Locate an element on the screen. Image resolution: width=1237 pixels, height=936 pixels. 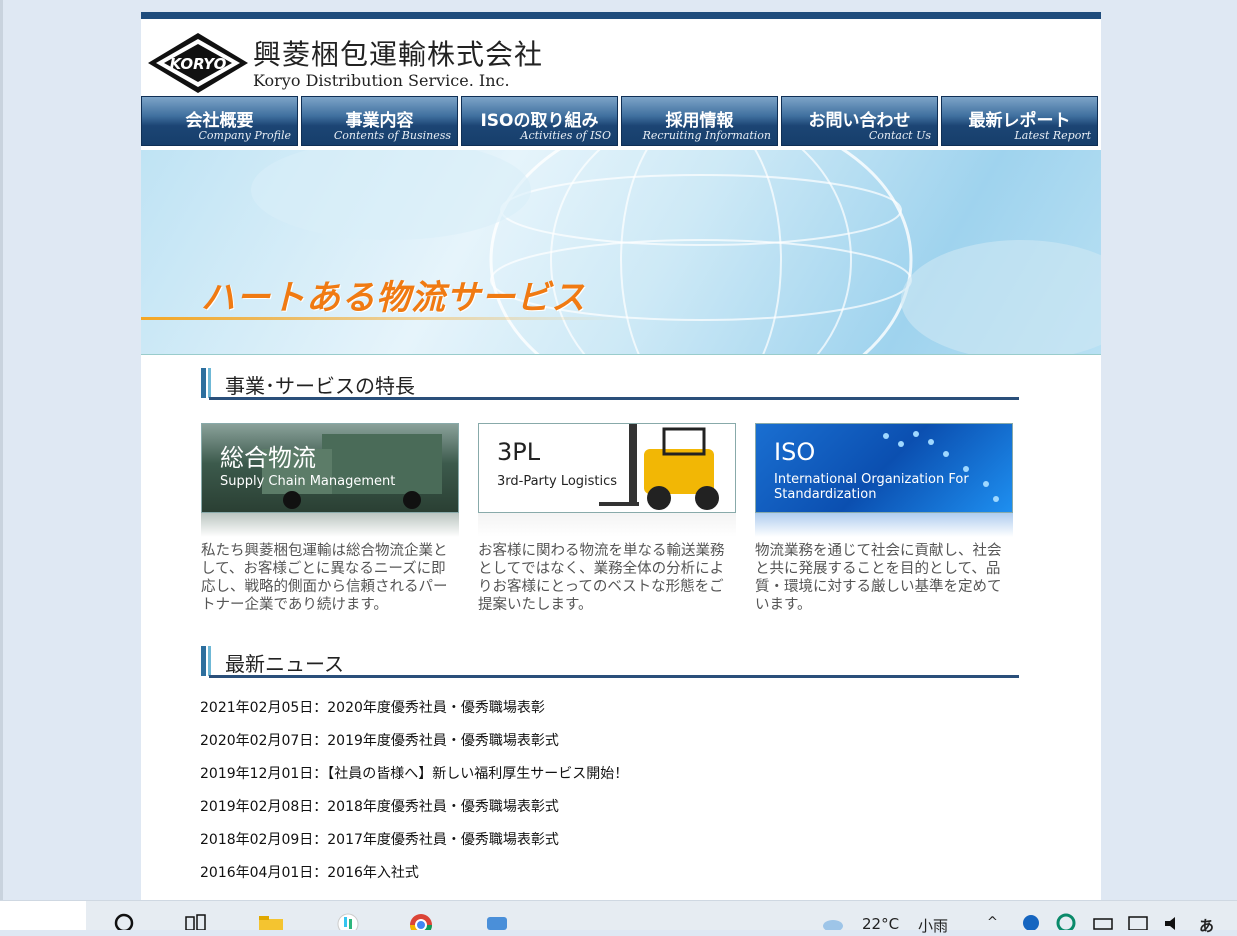
news-item: 2018年02月09日：2017年度優秀社員・優秀職場表彰式 is located at coordinates (414, 846).